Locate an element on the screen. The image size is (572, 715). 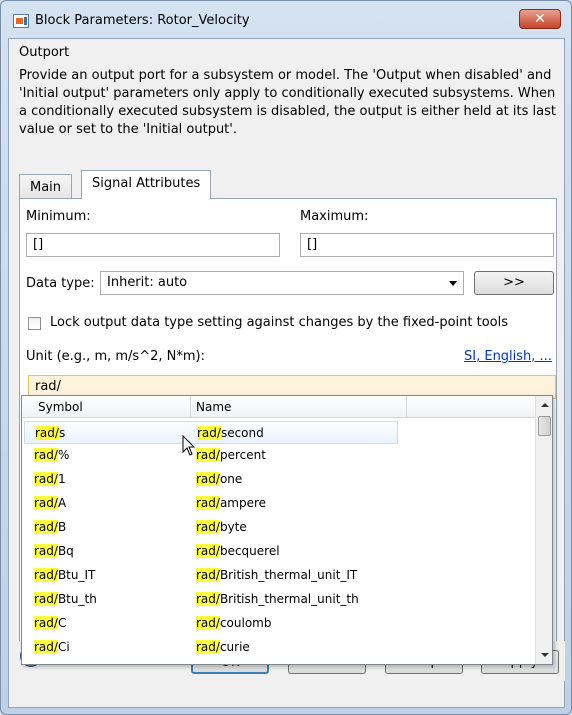
scroll-up-arrow-icon is located at coordinates (544, 404).